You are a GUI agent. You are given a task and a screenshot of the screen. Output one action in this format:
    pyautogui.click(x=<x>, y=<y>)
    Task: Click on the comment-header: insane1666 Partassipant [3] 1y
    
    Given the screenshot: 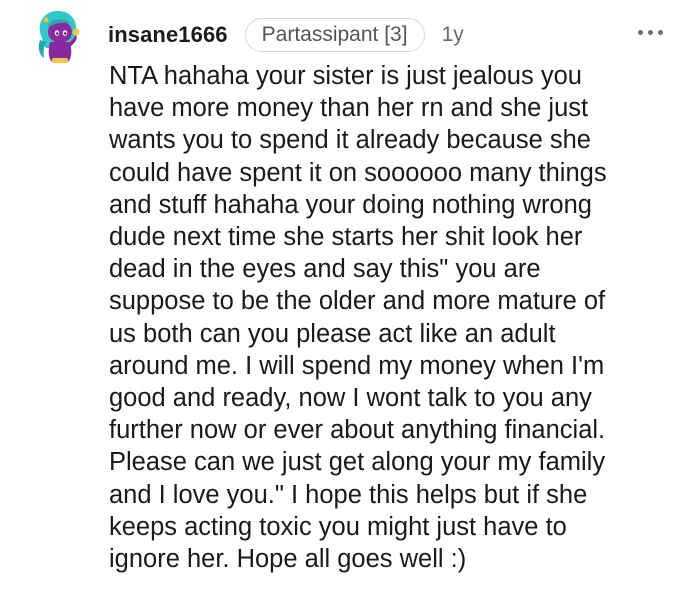 What is the action you would take?
    pyautogui.click(x=286, y=35)
    